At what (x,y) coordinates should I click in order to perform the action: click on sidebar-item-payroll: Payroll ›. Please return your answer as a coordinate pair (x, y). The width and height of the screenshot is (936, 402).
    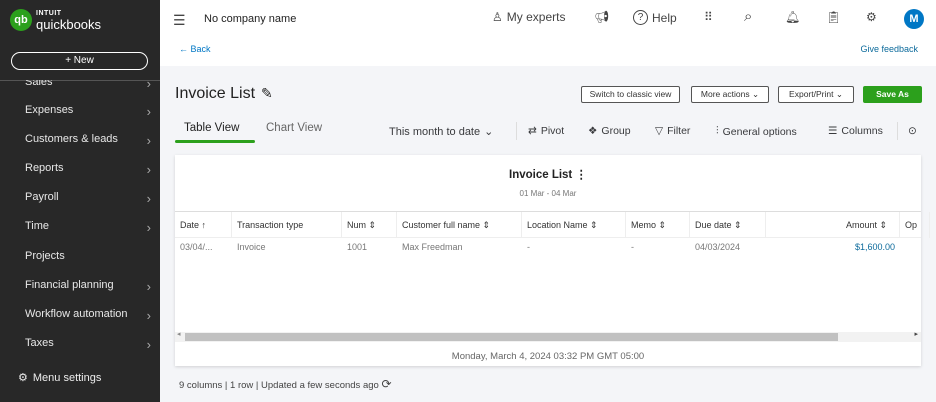
    Looking at the image, I should click on (90, 198).